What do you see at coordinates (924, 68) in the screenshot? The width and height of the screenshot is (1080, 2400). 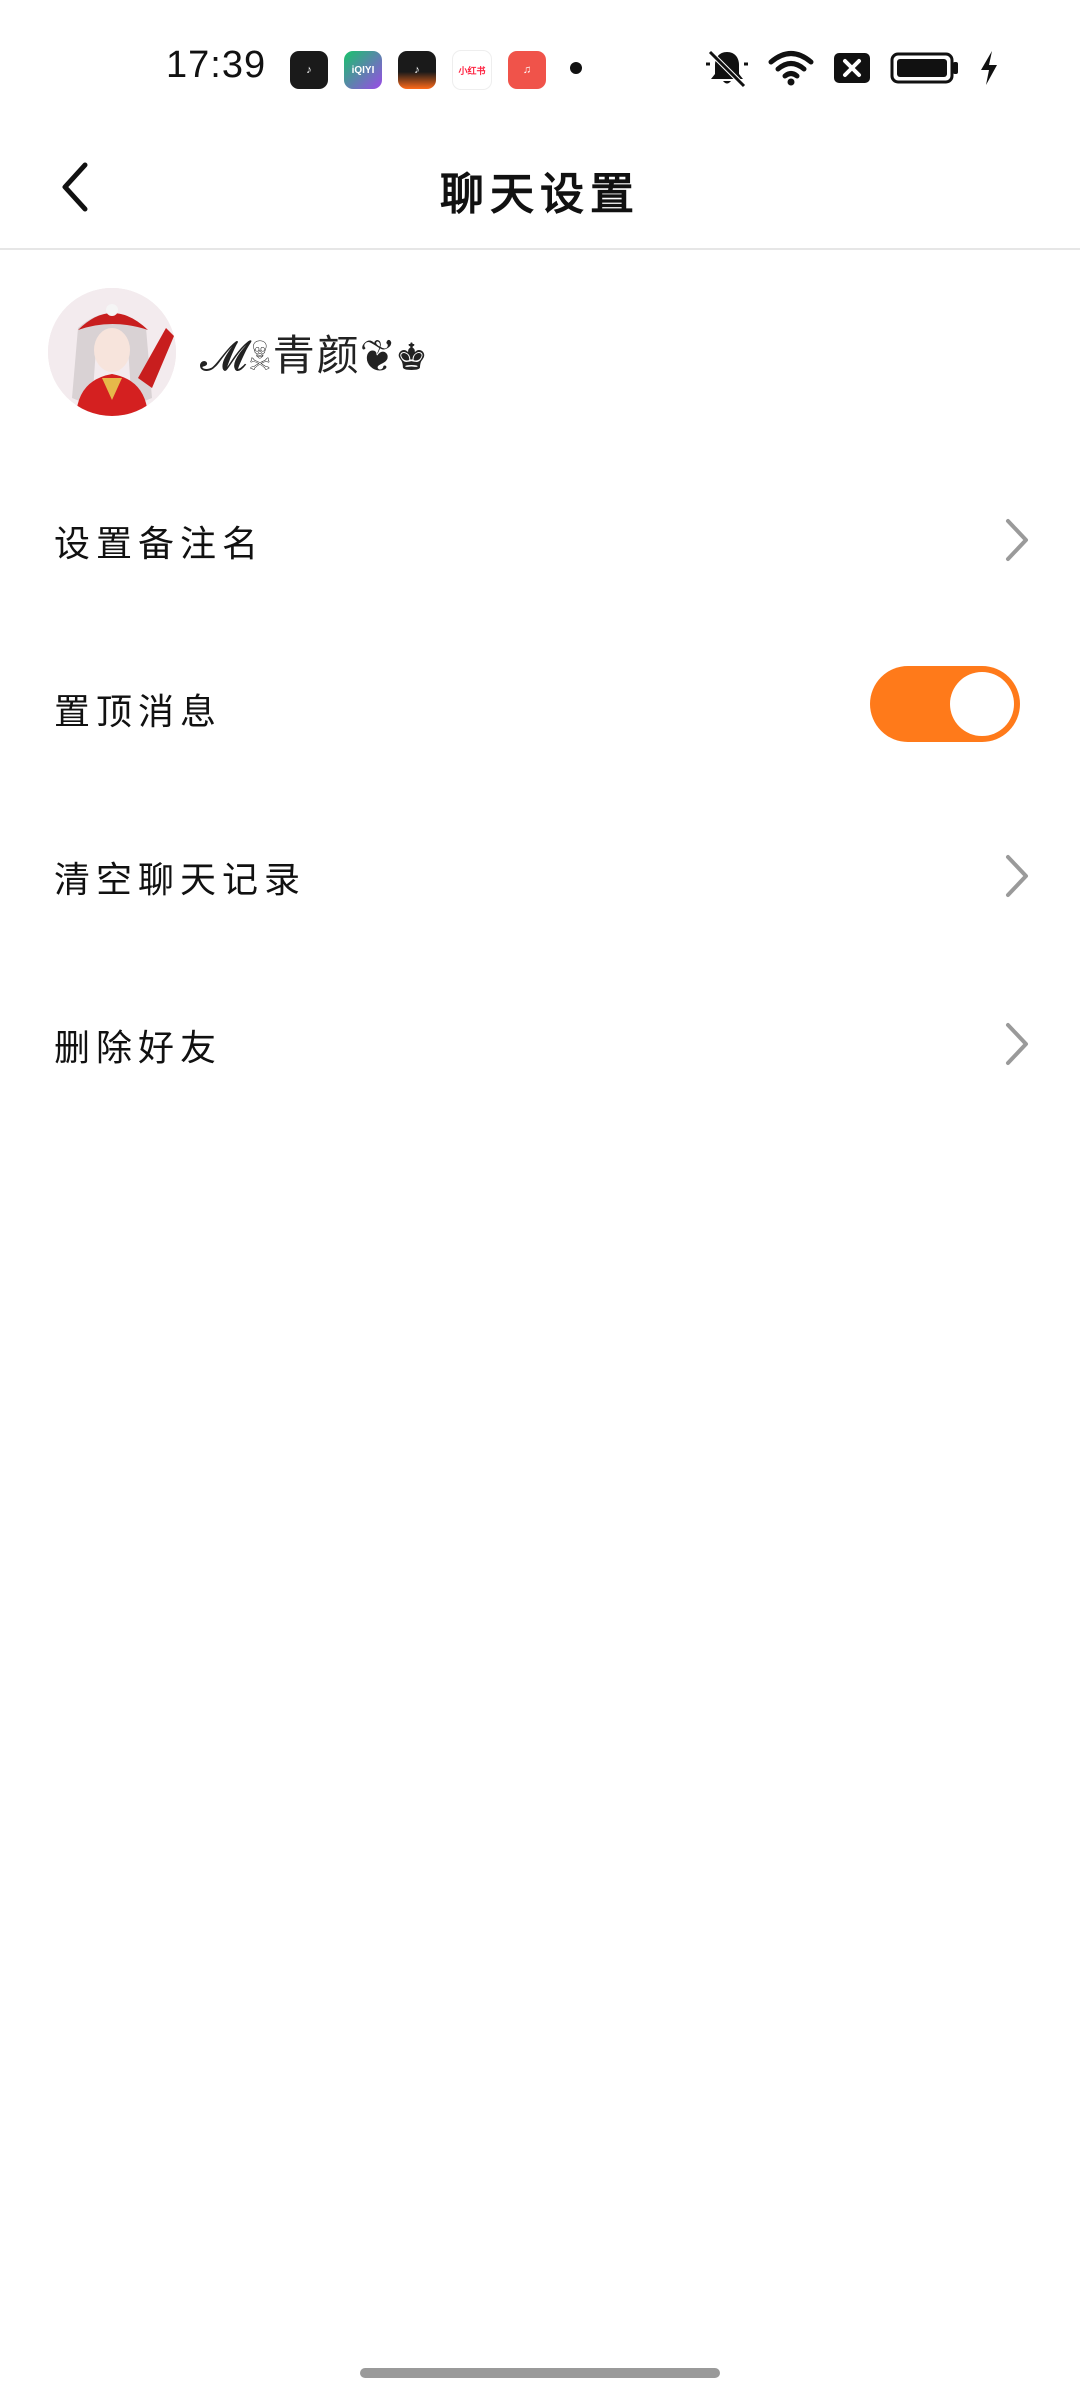 I see `battery-icon` at bounding box center [924, 68].